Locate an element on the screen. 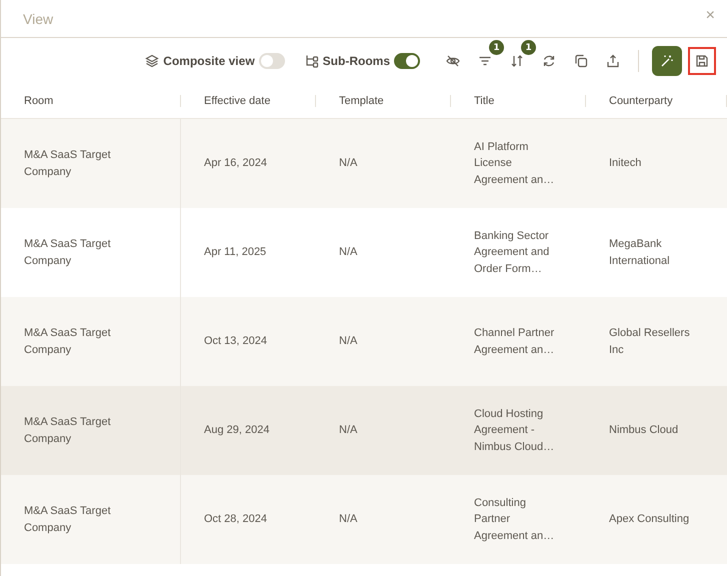 Image resolution: width=727 pixels, height=576 pixels. table-cell-text: Aug 29, 2024 is located at coordinates (237, 430).